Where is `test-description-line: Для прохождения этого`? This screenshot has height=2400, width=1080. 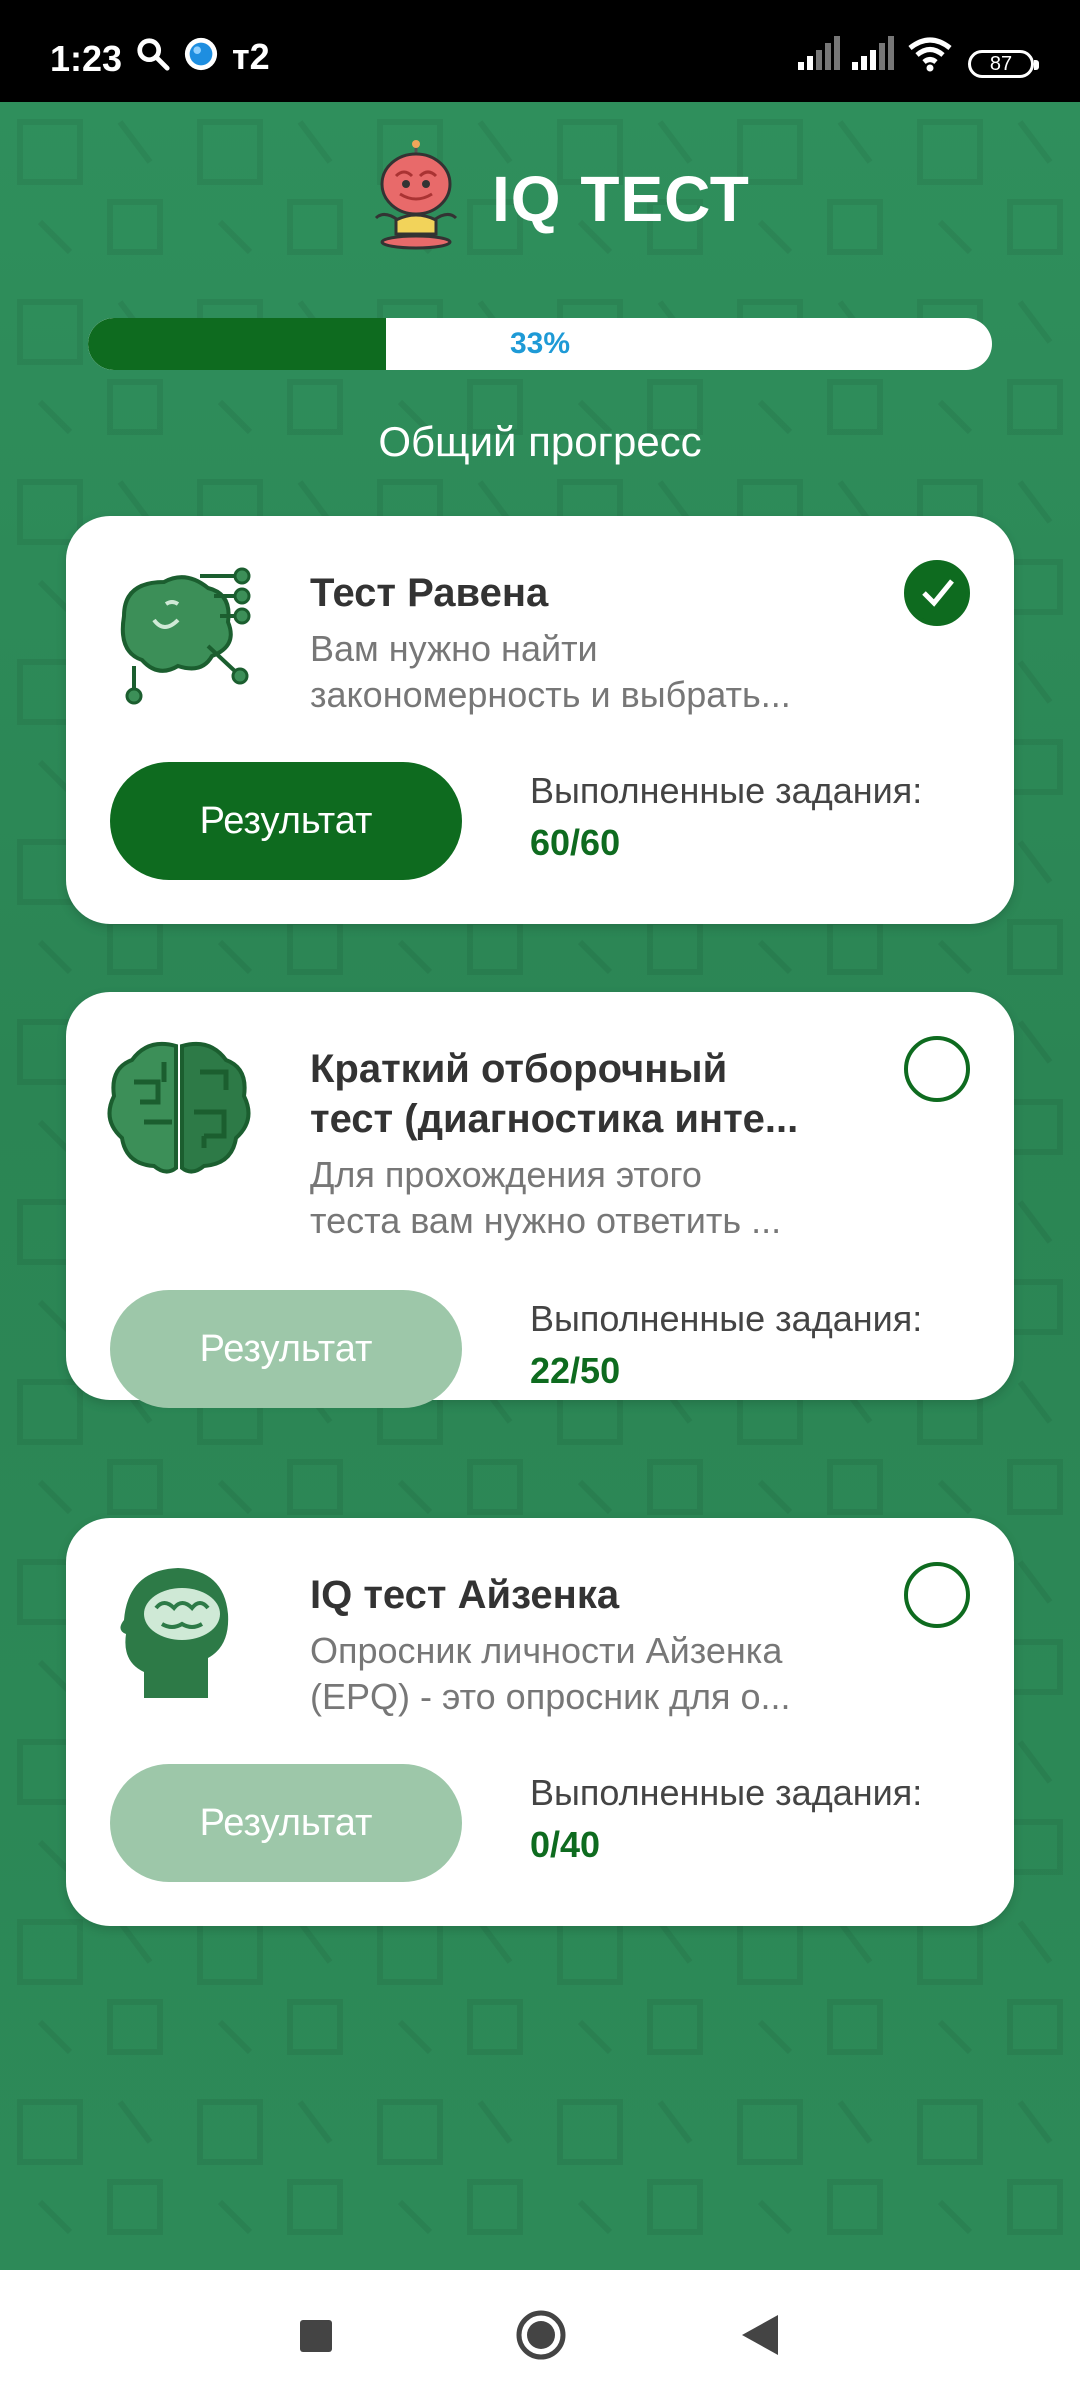
test-description-line: Для прохождения этого is located at coordinates (506, 1174).